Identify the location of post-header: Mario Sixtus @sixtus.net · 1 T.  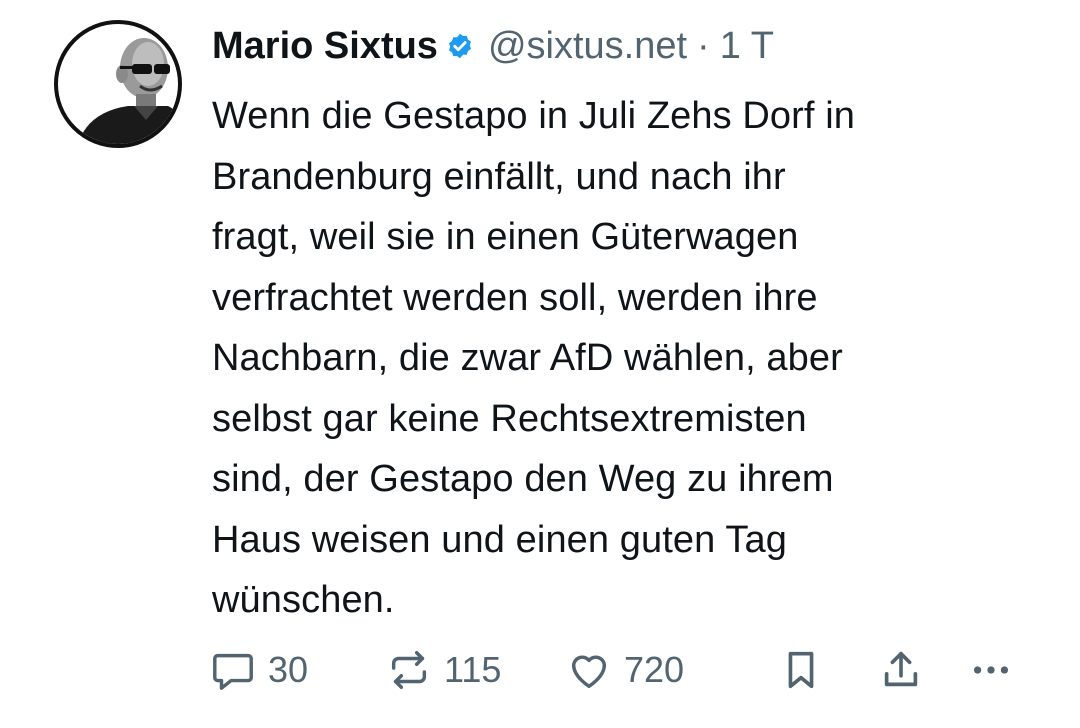
(493, 46).